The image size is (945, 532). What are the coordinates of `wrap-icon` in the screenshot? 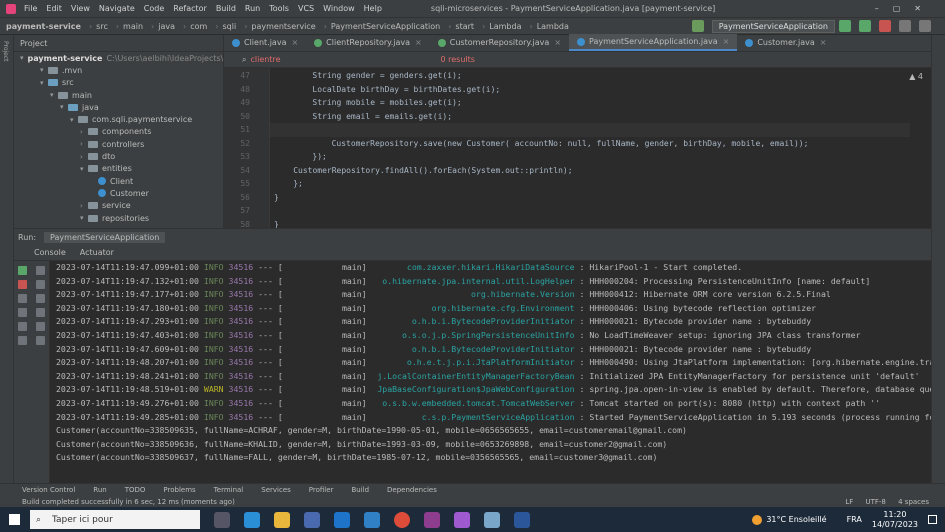 It's located at (40, 298).